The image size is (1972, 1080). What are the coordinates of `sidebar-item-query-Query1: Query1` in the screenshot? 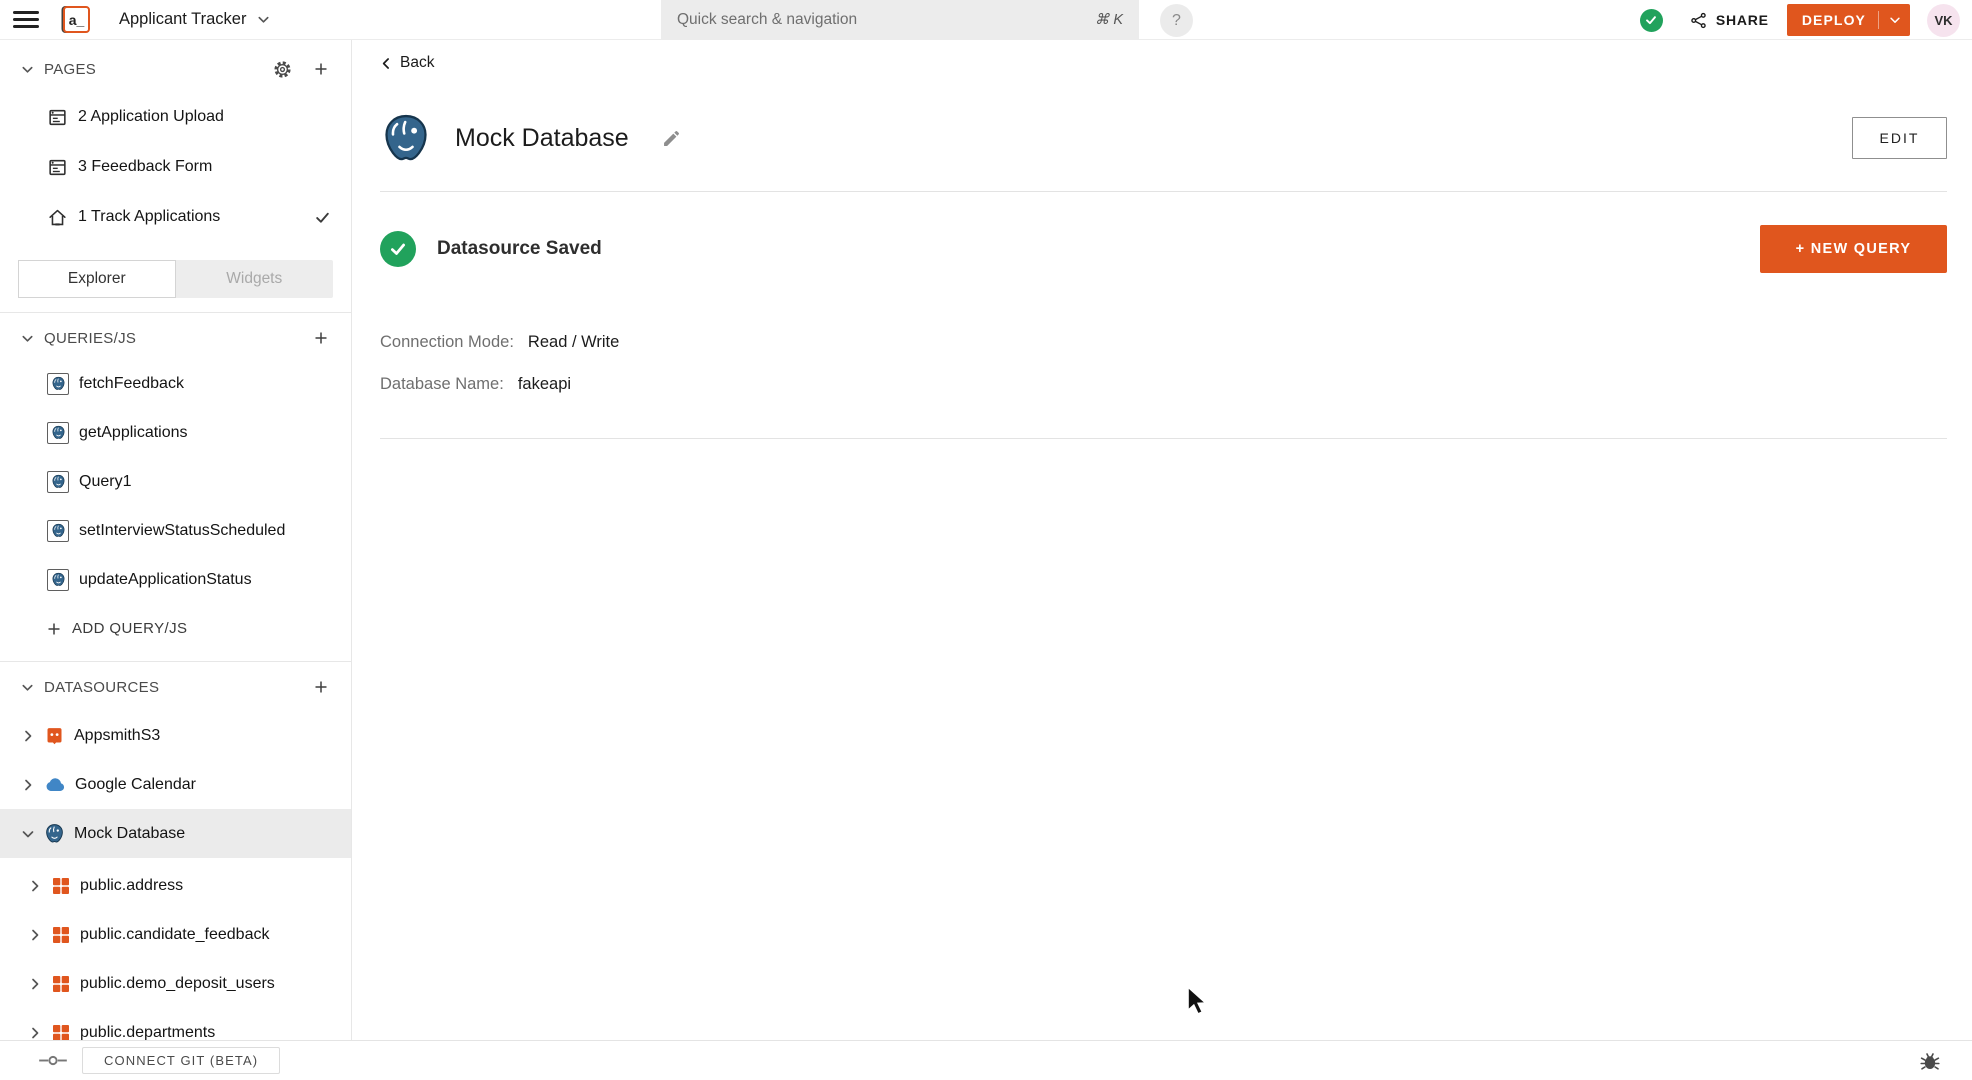 It's located at (175, 481).